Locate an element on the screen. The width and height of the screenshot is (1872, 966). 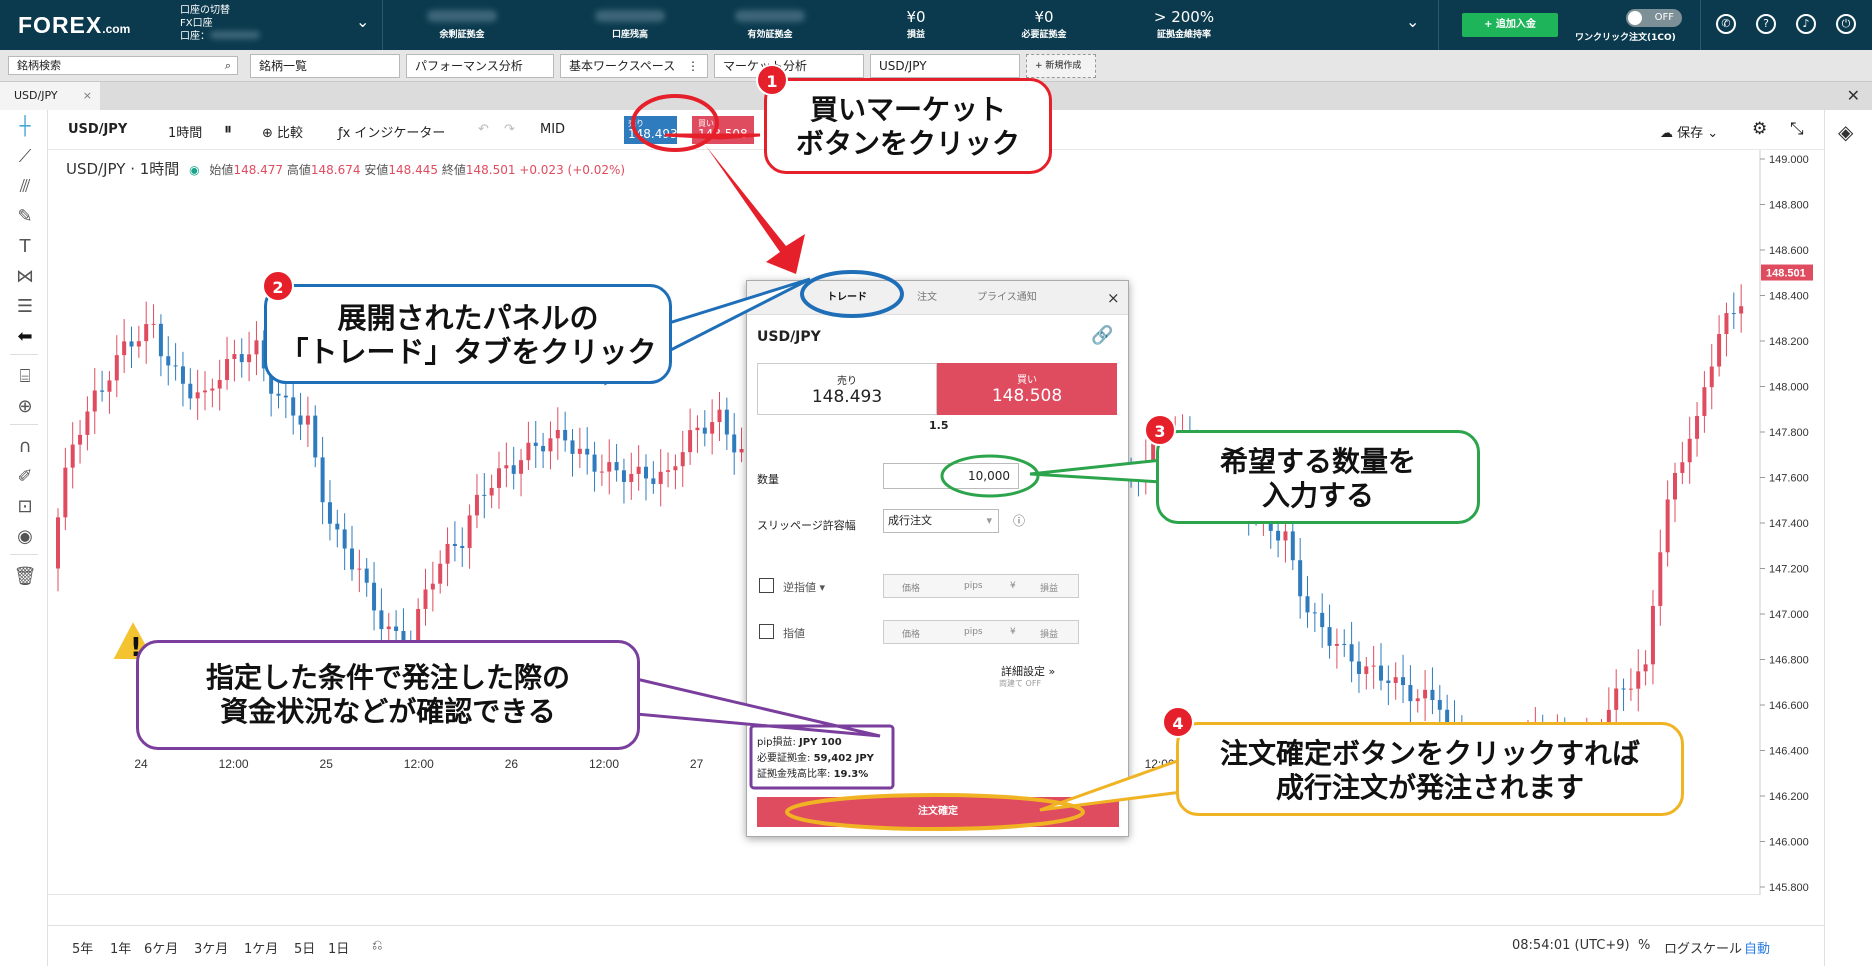
callout-step4: 注文確定ボタンをクリックすれば 成行注文が発注されます is located at coordinates (1430, 769).